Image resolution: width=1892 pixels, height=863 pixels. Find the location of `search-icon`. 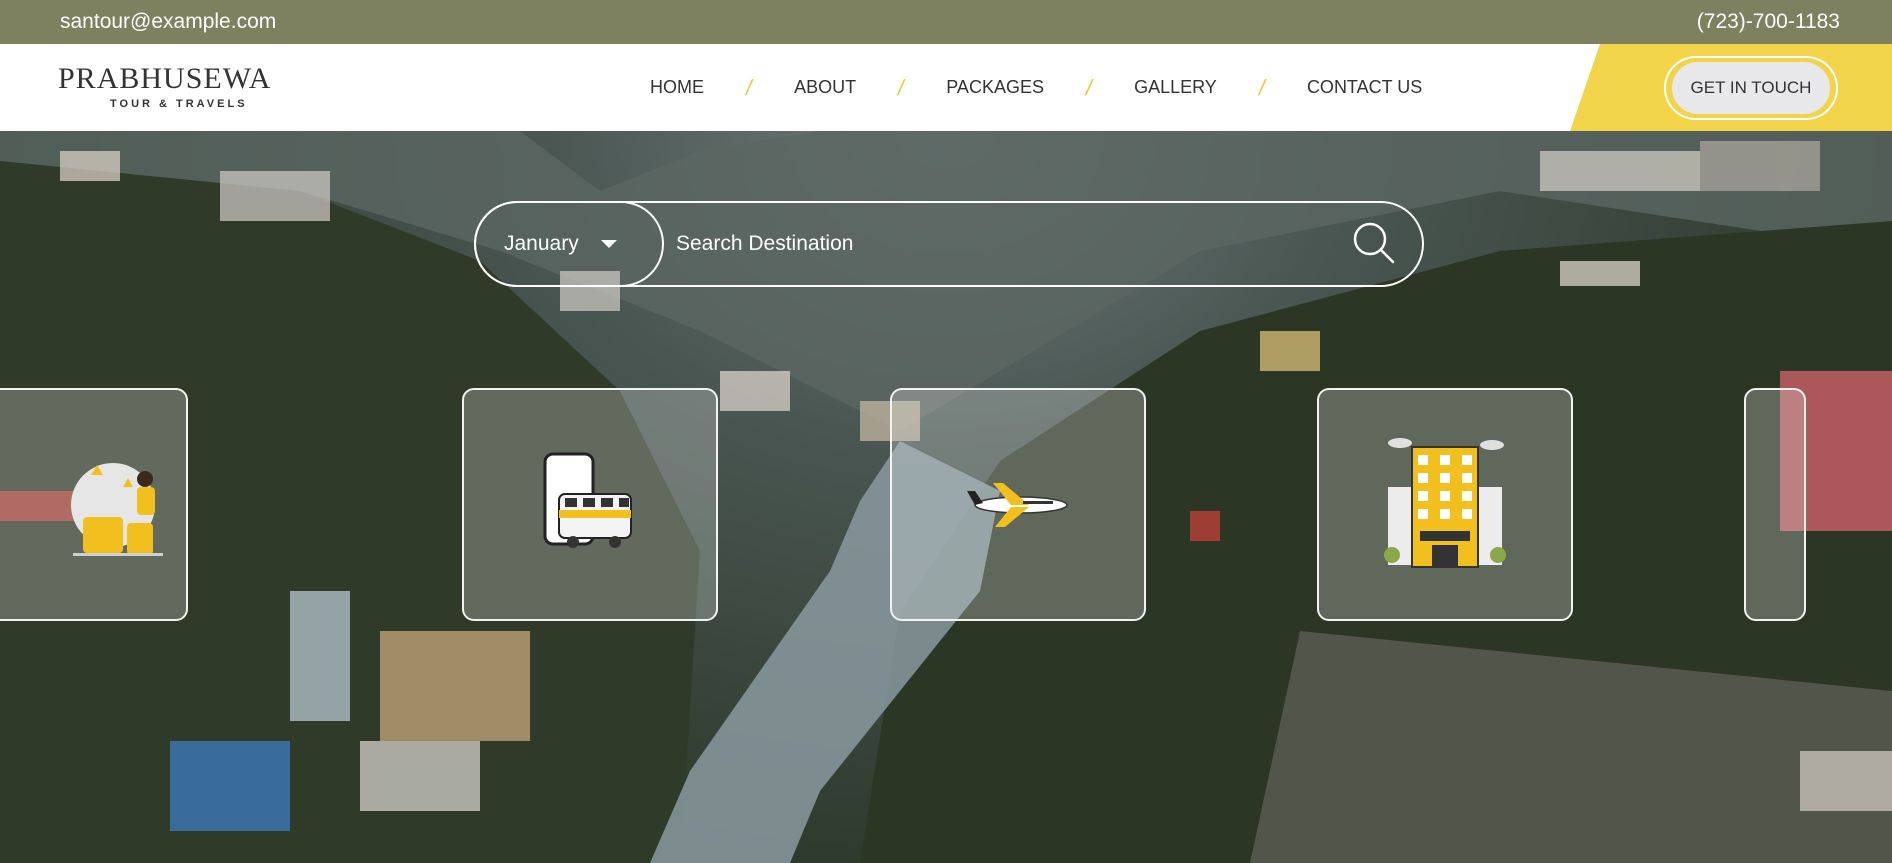

search-icon is located at coordinates (1374, 243).